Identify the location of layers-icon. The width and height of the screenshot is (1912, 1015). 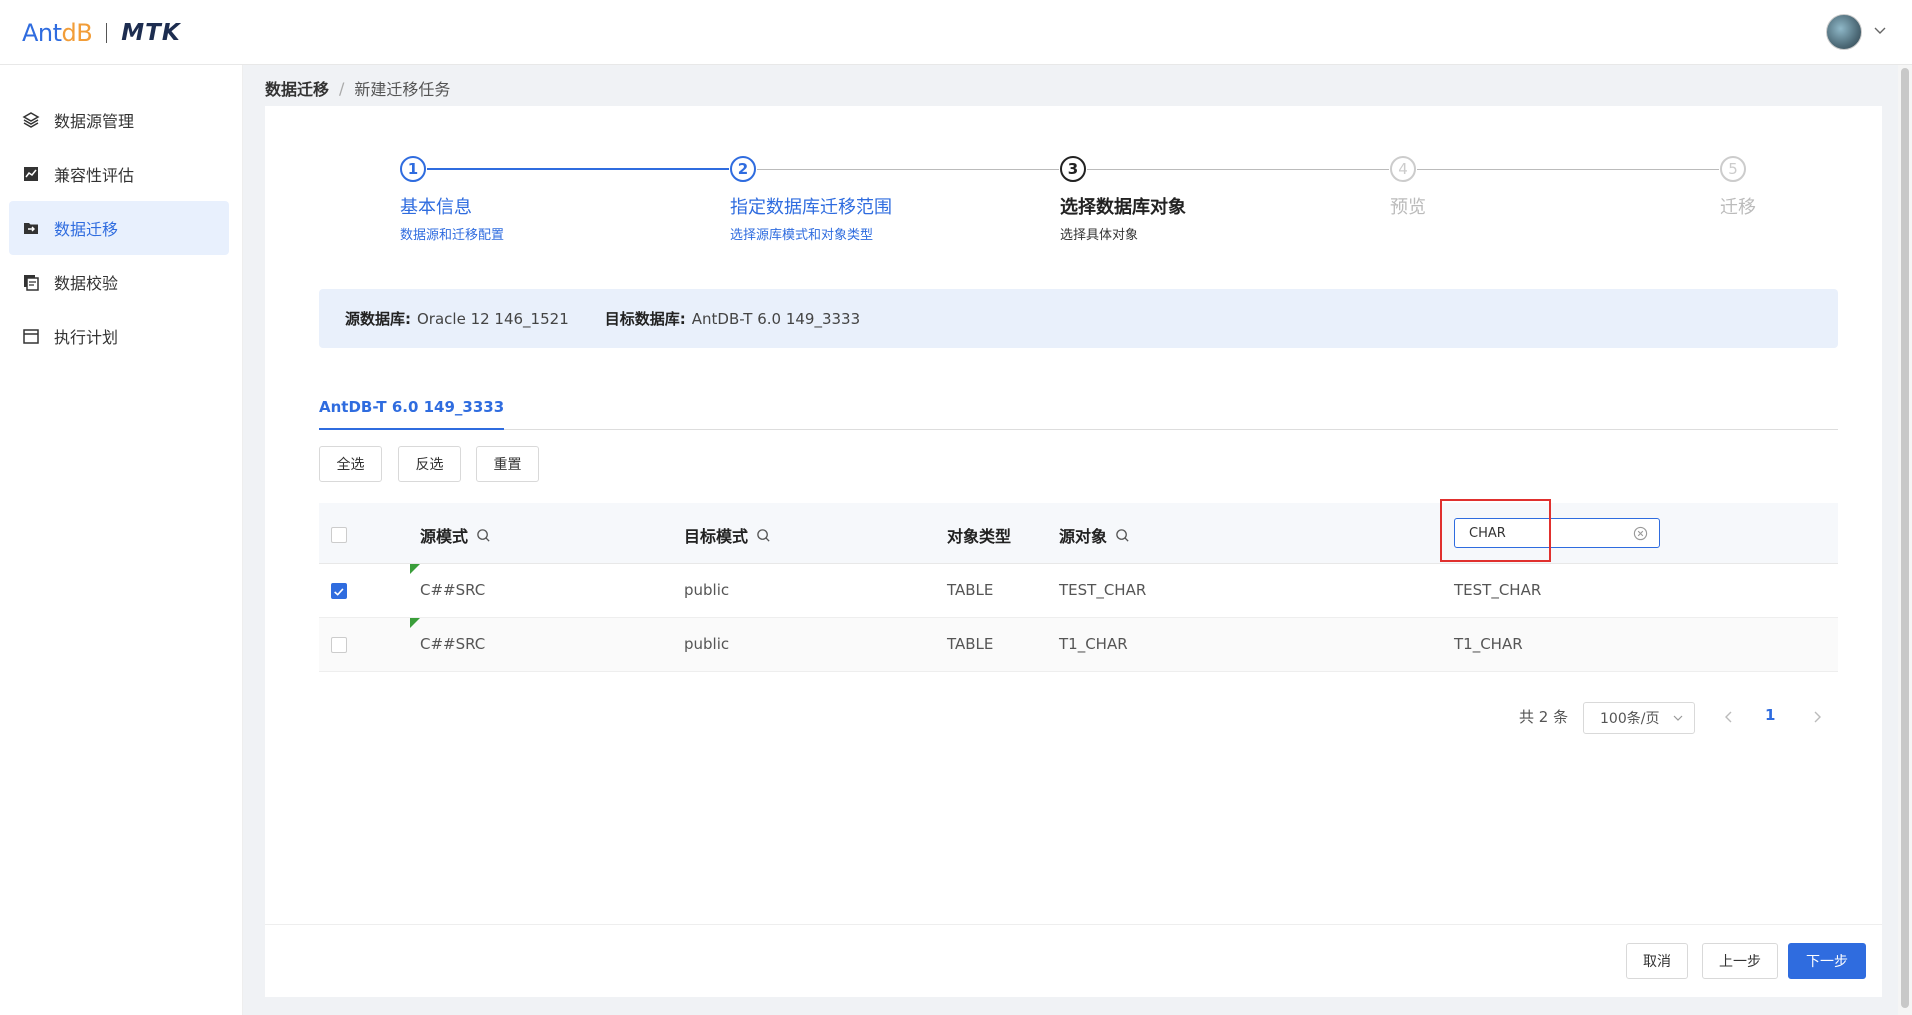
(31, 120).